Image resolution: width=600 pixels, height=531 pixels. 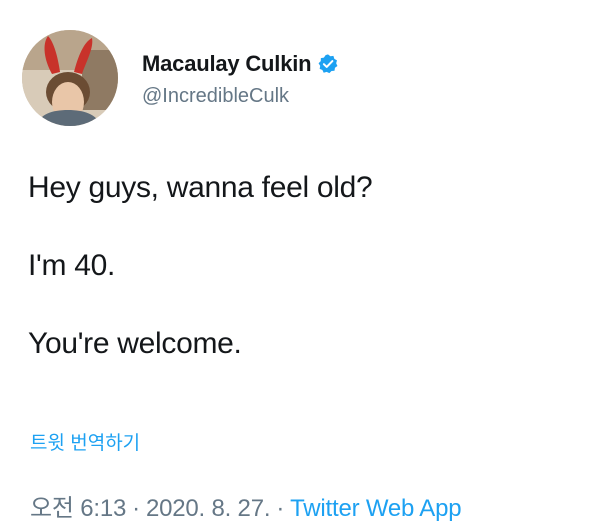 I want to click on tweet-header: Macaulay Culkin @IncredibleCulk, so click(x=180, y=78).